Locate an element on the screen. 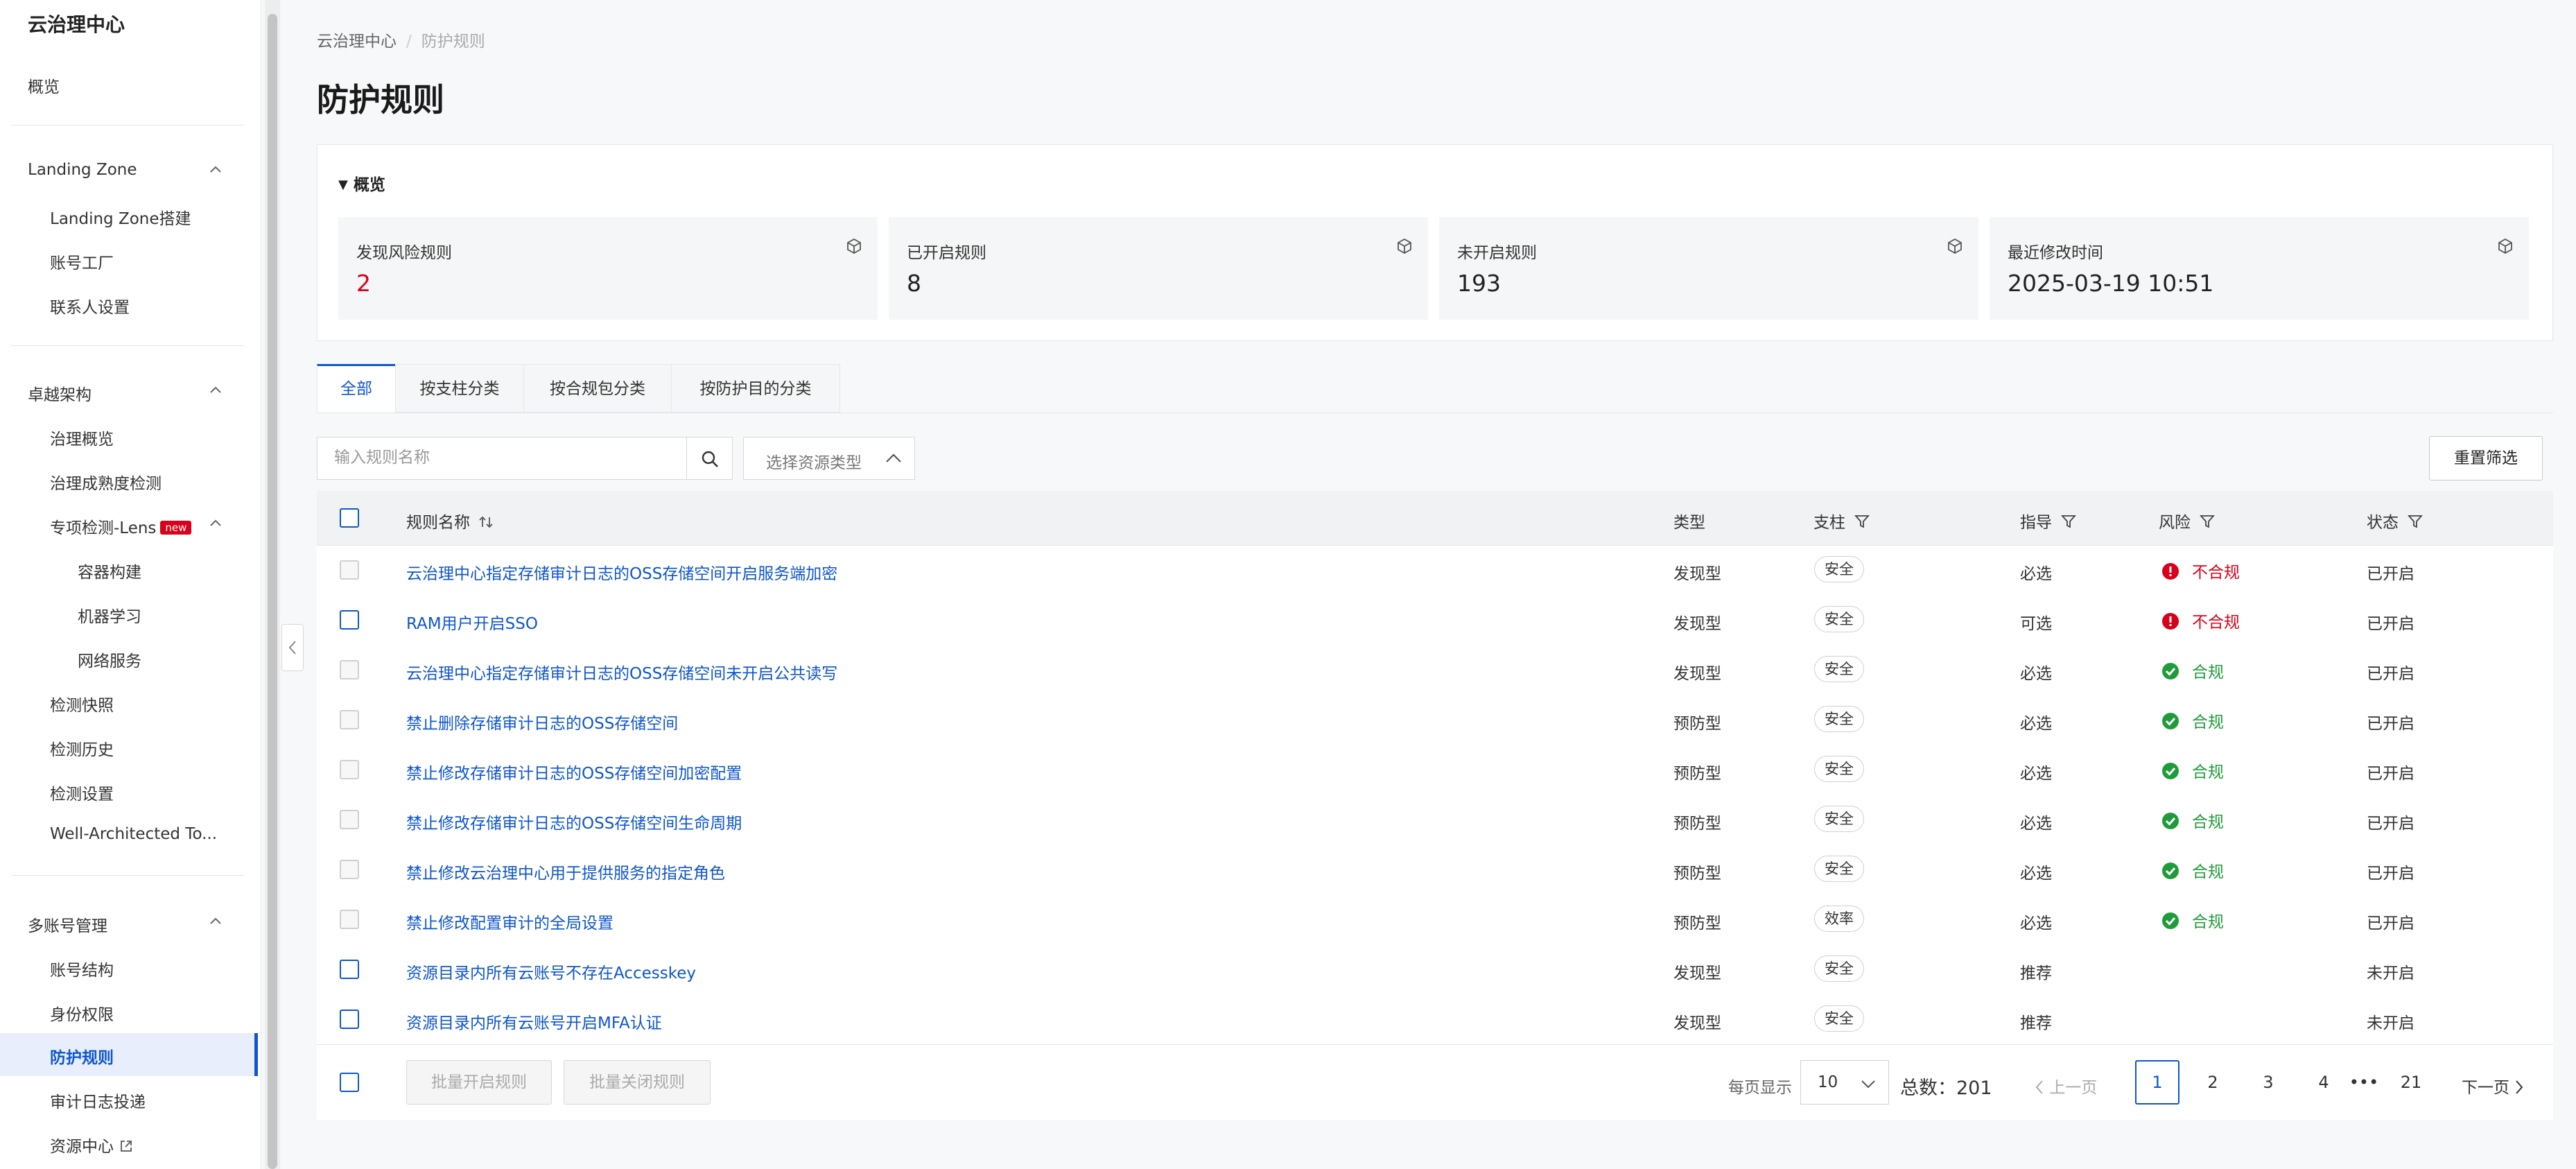 The height and width of the screenshot is (1169, 2576). sidebar-item-account-factory: 账号工厂 is located at coordinates (82, 262).